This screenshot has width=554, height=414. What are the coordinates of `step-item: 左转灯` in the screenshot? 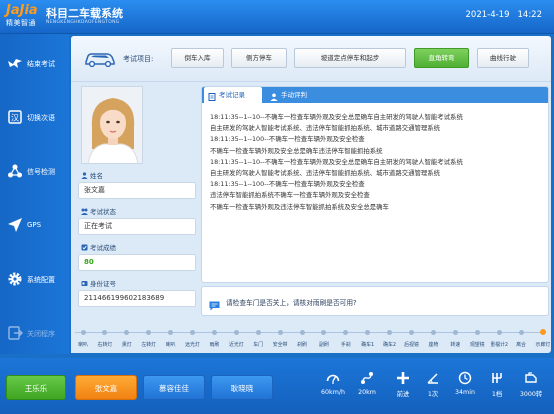 It's located at (149, 337).